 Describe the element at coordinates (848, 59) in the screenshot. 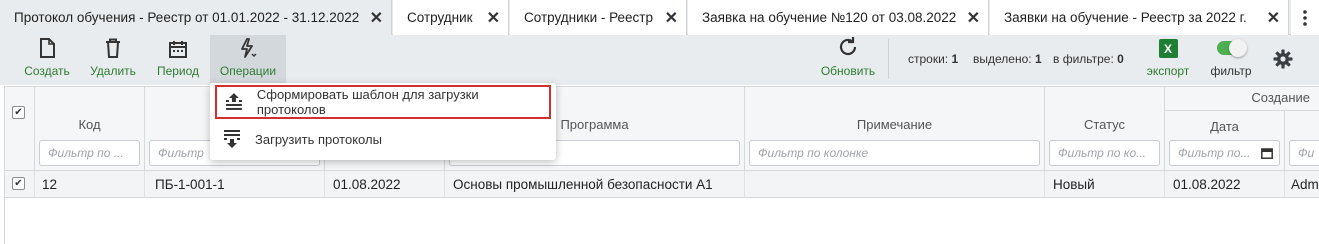

I see `refresh-button: Обновить` at that location.